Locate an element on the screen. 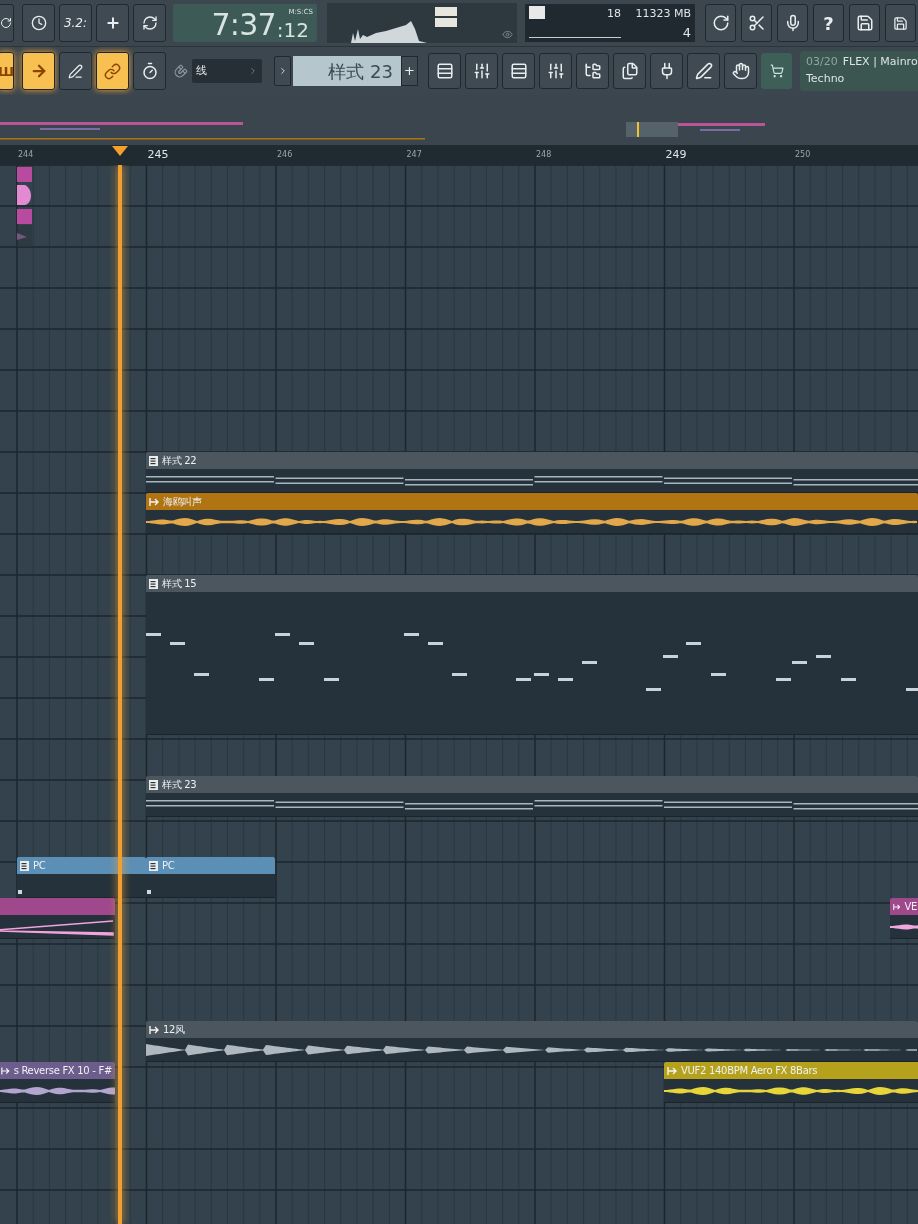  stopwatch-button is located at coordinates (149, 71).